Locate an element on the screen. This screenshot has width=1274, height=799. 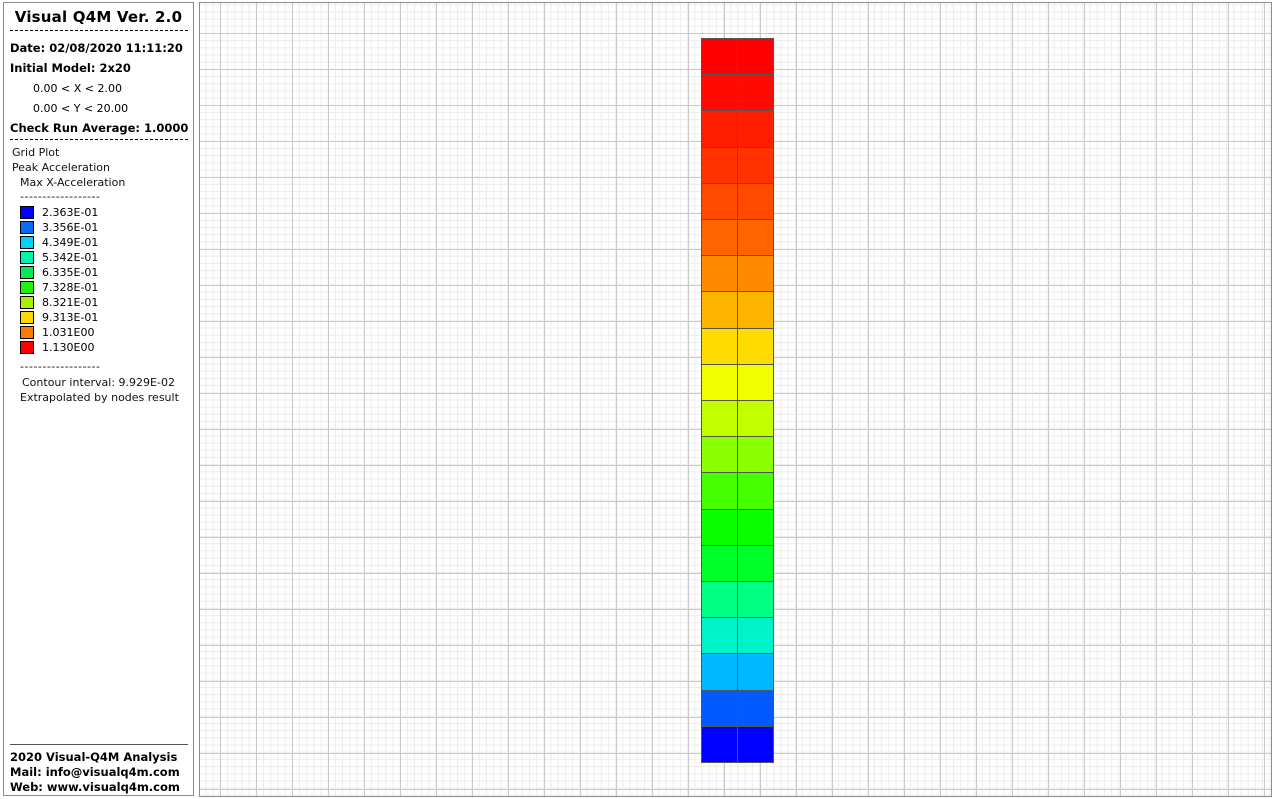
app-title: Visual Q4M Ver. 2.0 is located at coordinates (98, 17).